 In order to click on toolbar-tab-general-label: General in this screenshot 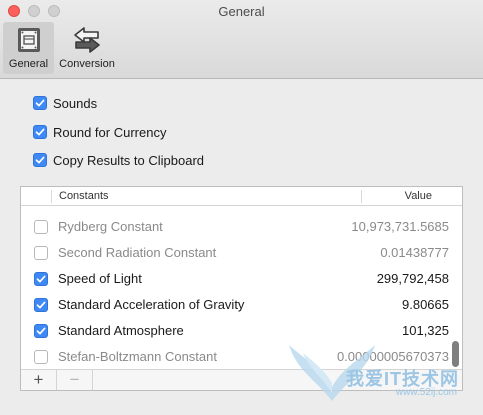, I will do `click(28, 64)`.